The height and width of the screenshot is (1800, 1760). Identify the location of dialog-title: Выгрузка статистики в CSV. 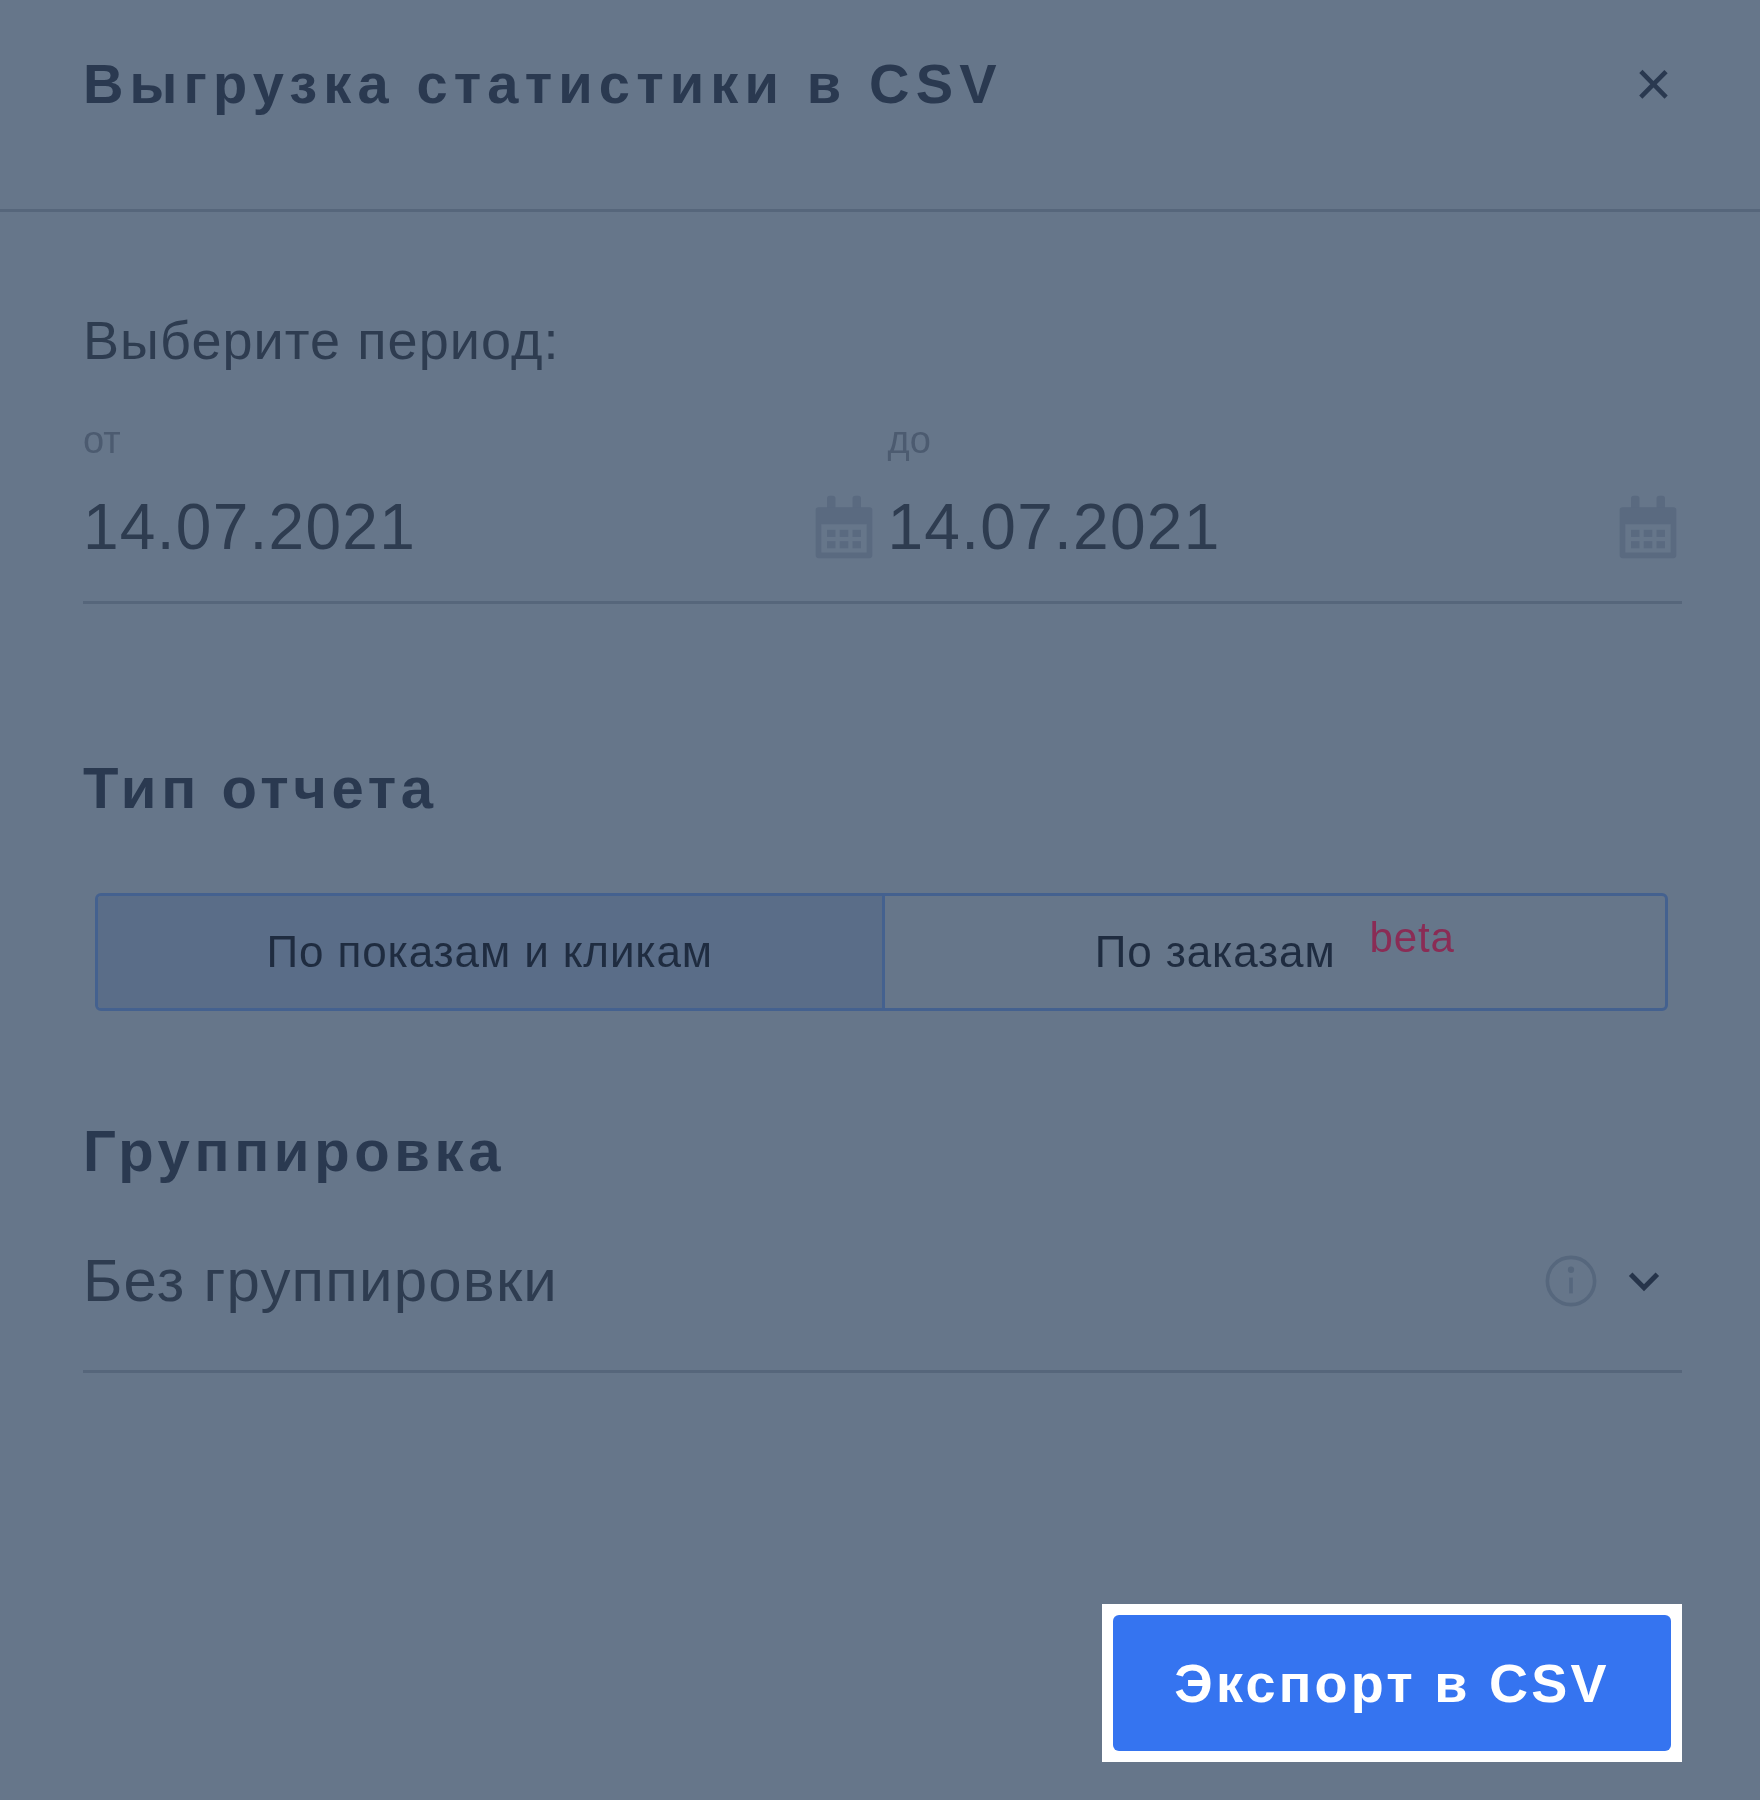
(543, 83).